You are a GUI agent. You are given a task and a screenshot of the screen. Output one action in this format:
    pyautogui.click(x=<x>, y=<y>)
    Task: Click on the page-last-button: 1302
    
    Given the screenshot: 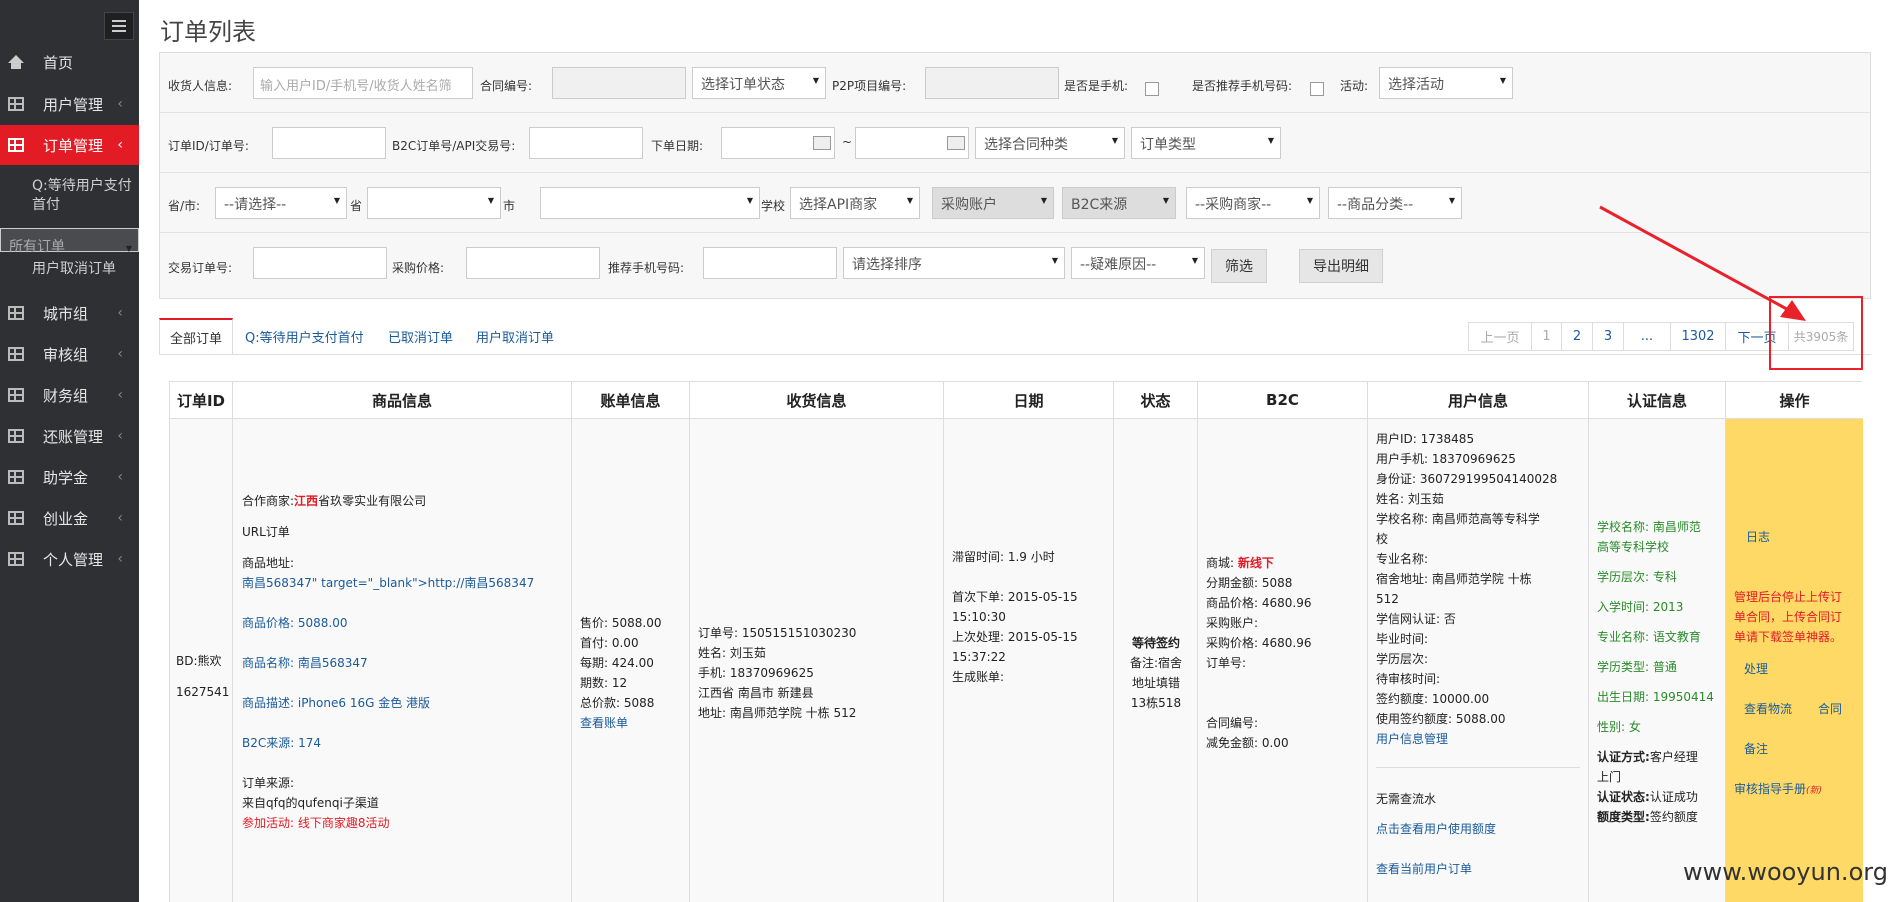 What is the action you would take?
    pyautogui.click(x=1698, y=336)
    